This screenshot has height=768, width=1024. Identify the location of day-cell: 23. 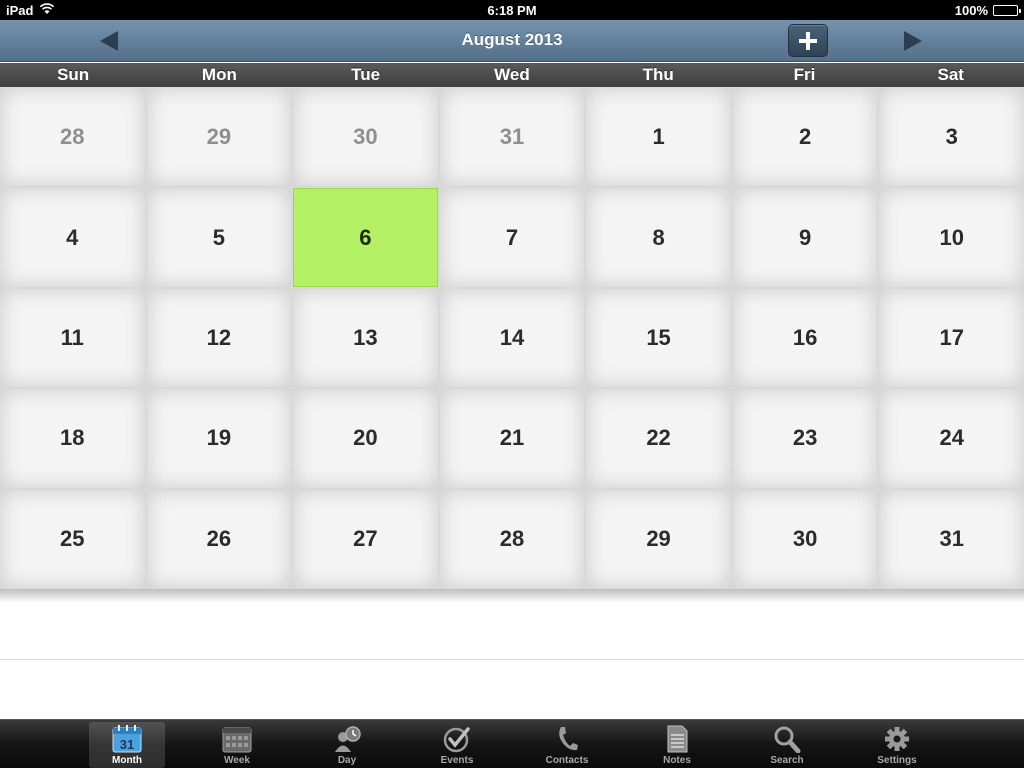
(805, 438).